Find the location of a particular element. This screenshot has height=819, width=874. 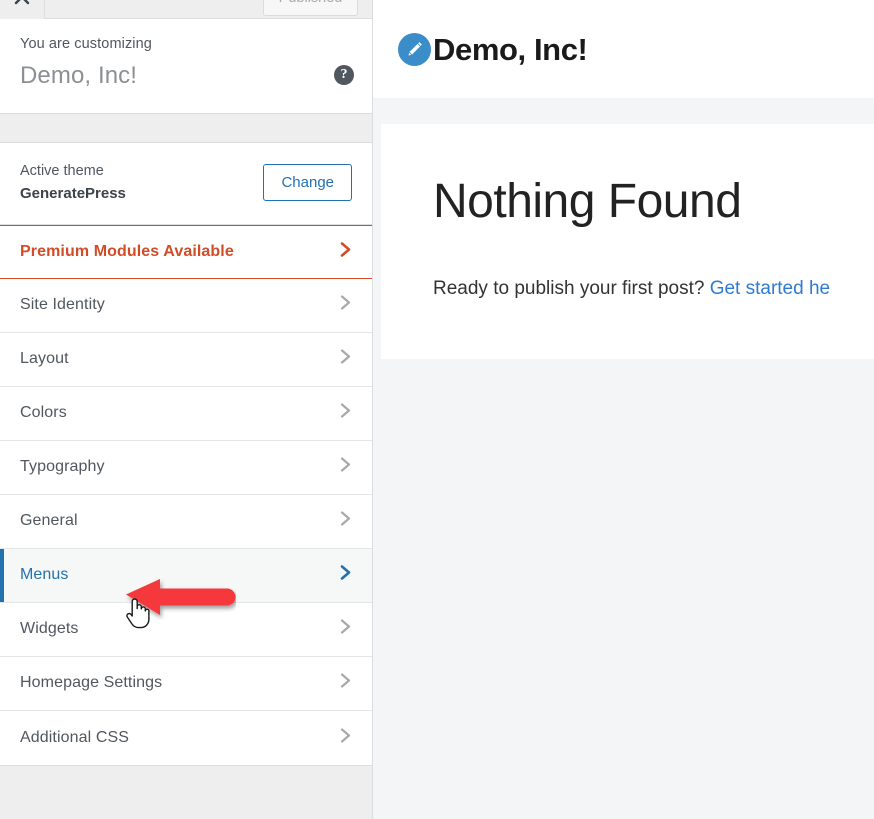

sidebar-item-label: General is located at coordinates (49, 521).